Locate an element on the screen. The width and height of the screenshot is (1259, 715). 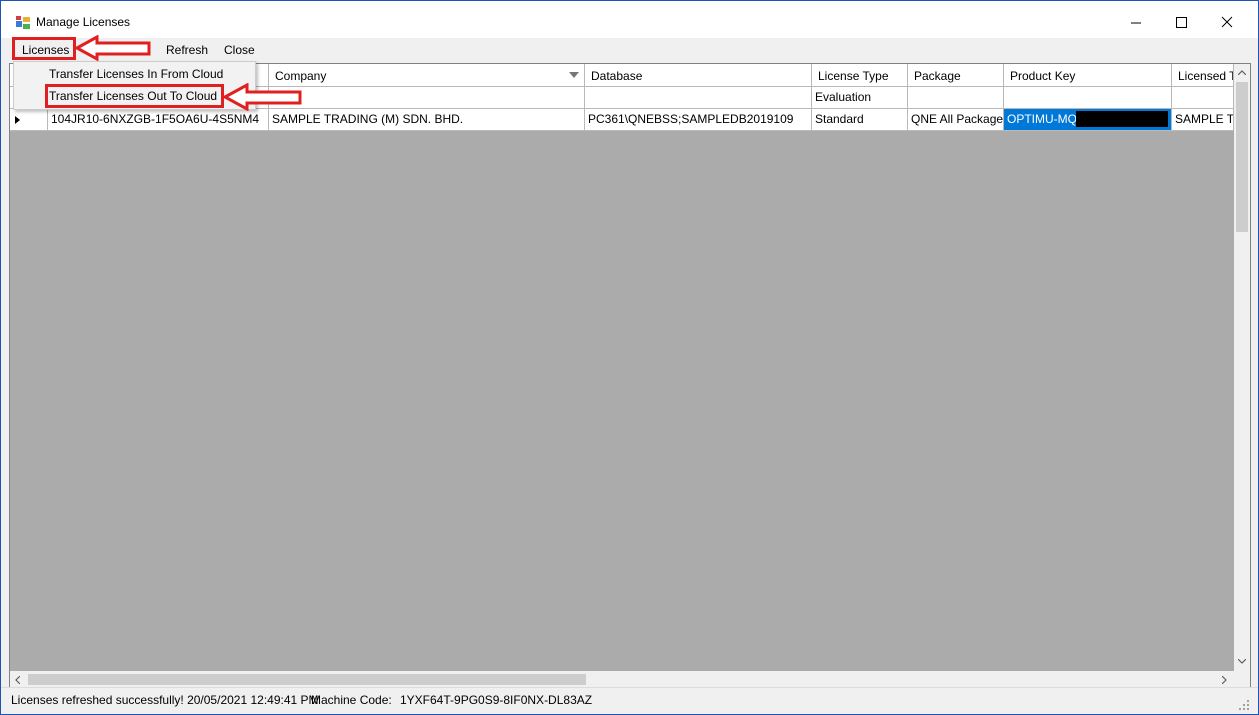
annotation-arrow-licenses is located at coordinates (113, 48).